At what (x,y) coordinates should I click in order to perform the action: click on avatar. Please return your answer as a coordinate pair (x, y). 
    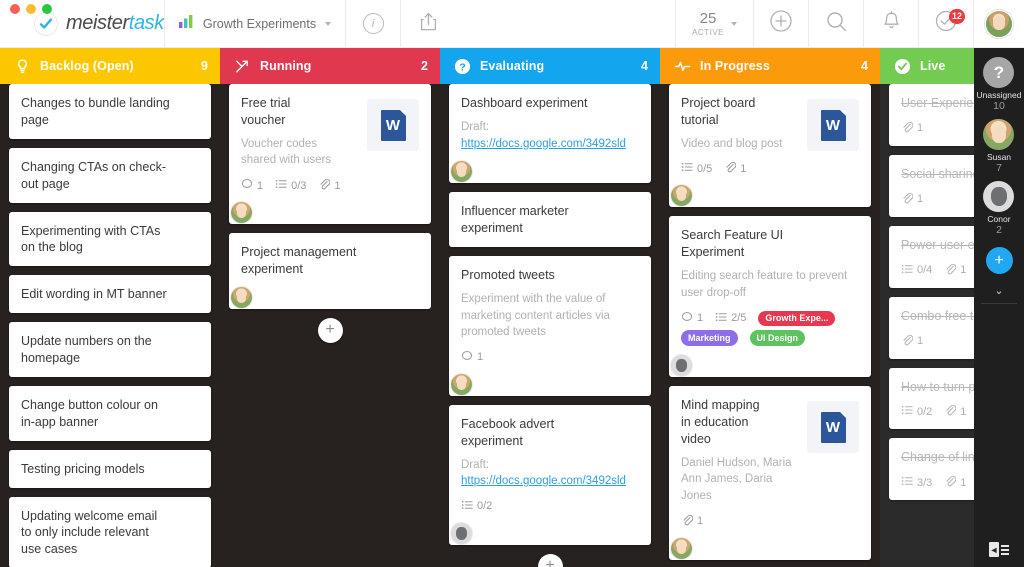
    Looking at the image, I should click on (999, 23).